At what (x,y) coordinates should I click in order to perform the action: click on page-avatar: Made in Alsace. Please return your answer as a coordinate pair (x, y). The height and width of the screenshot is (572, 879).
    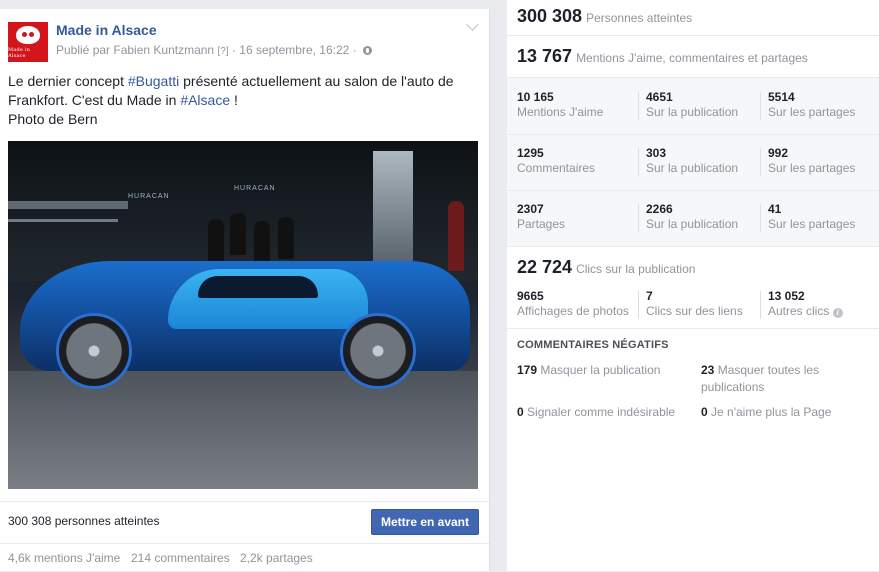
    Looking at the image, I should click on (28, 42).